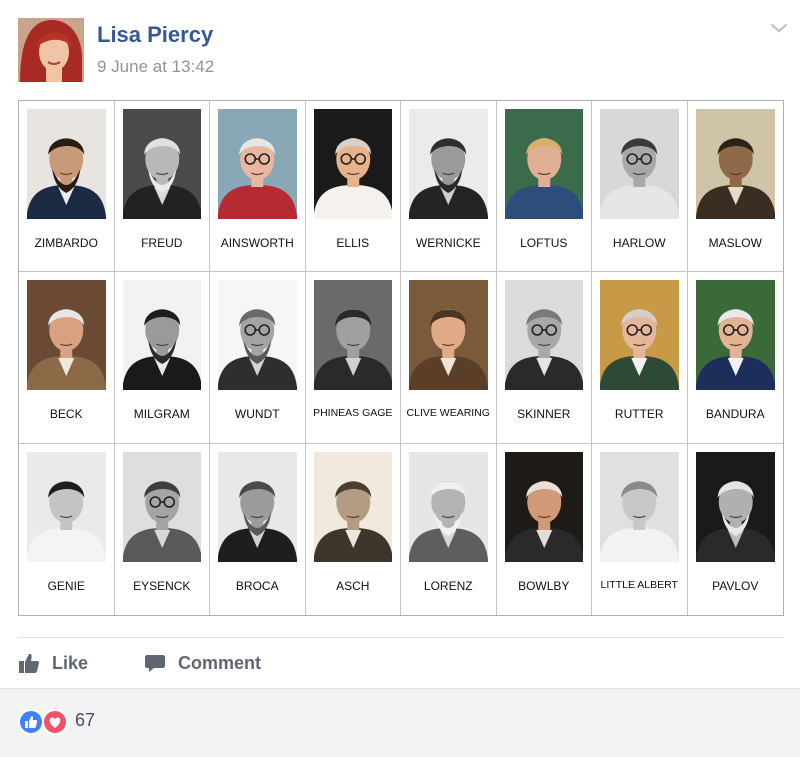  Describe the element at coordinates (155, 67) in the screenshot. I see `post-timestamp: 9 June at 13:42` at that location.